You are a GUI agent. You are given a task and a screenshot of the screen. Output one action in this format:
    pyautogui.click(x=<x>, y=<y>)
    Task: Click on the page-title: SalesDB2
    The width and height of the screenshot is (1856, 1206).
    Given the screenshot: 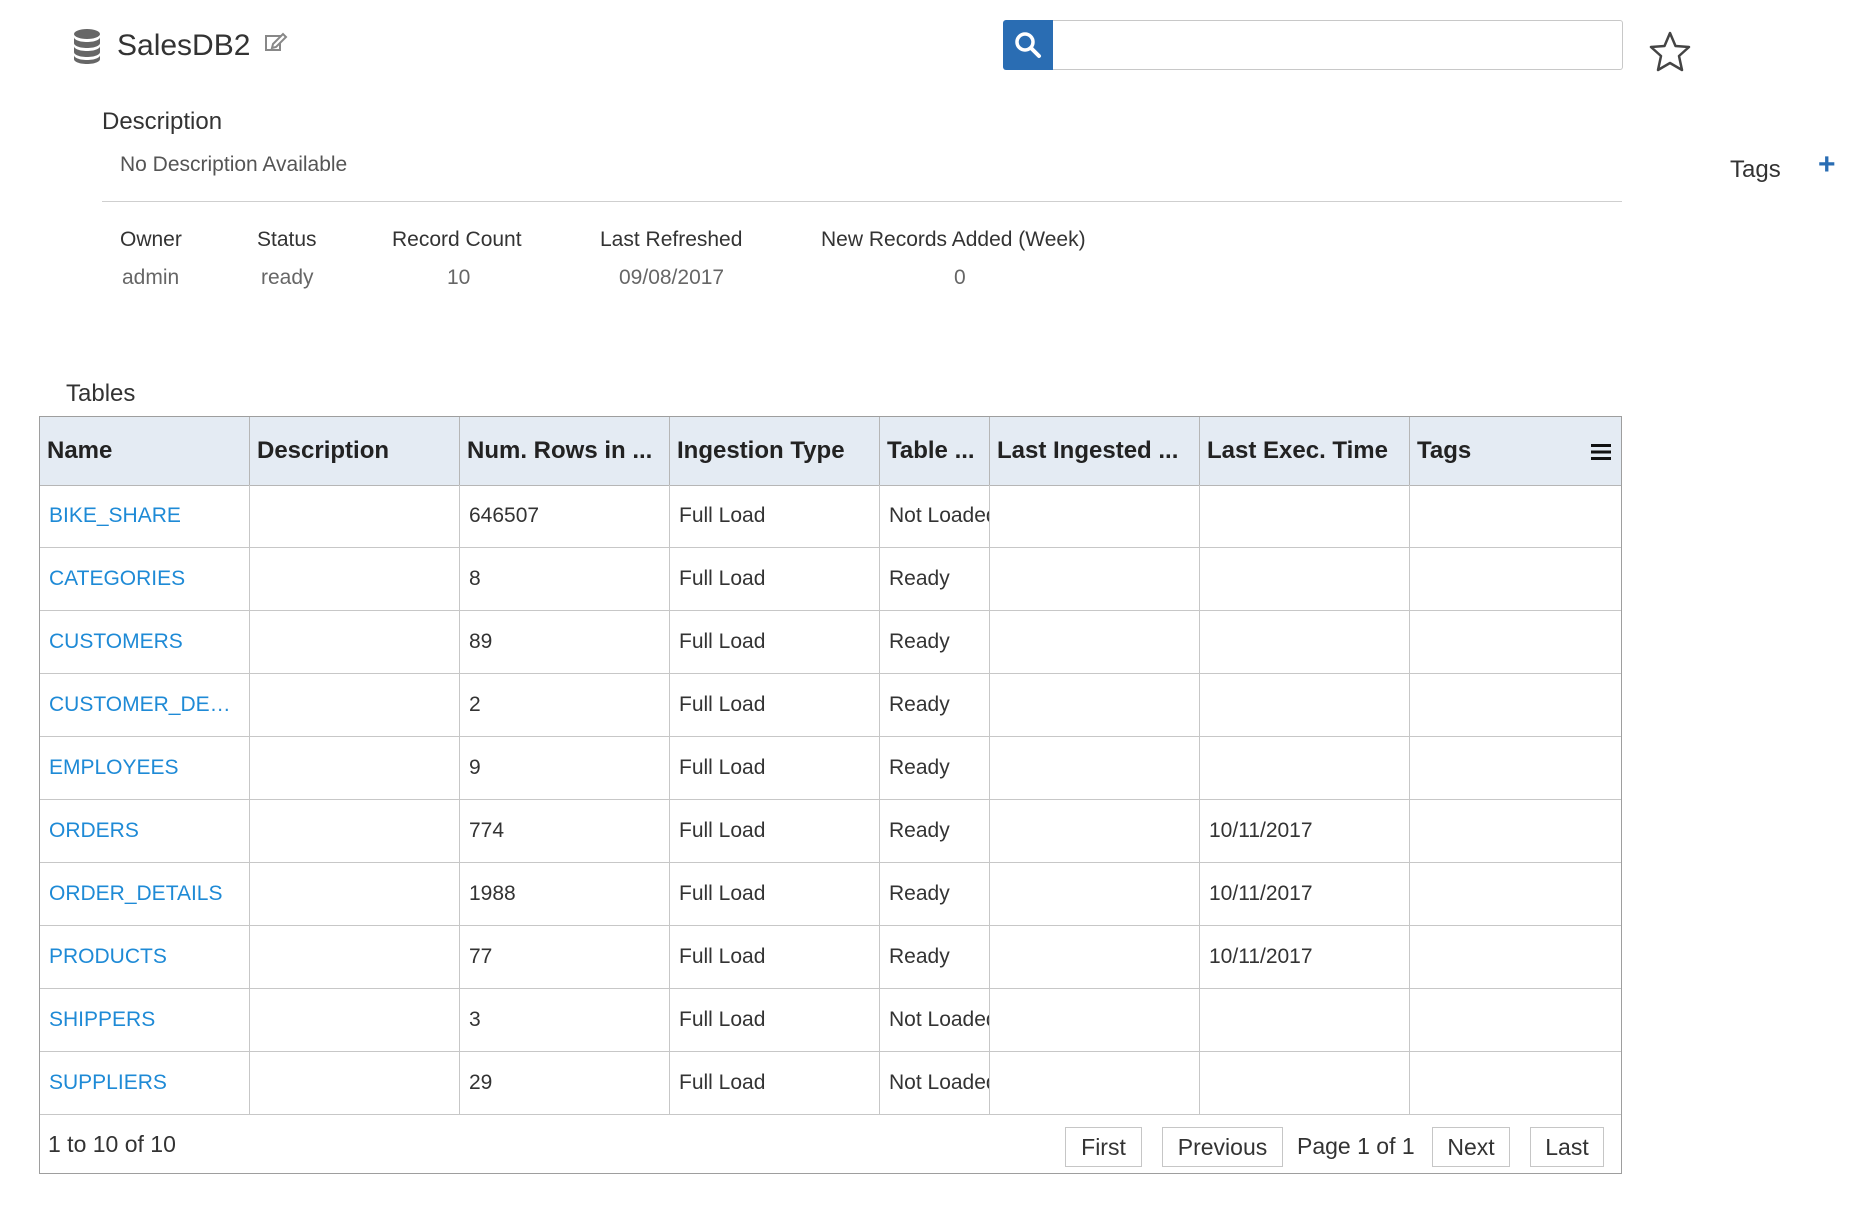 What is the action you would take?
    pyautogui.click(x=184, y=45)
    